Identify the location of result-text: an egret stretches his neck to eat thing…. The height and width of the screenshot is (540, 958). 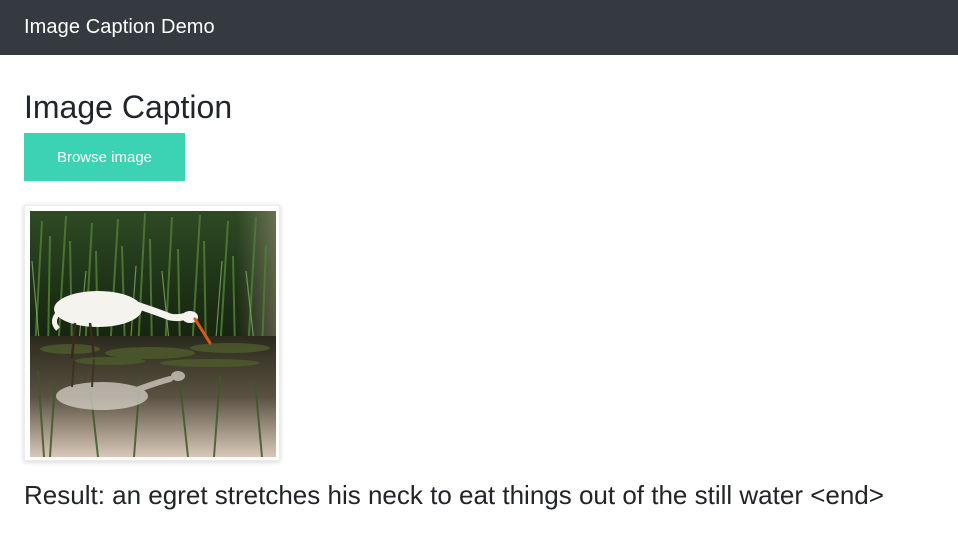
(498, 495).